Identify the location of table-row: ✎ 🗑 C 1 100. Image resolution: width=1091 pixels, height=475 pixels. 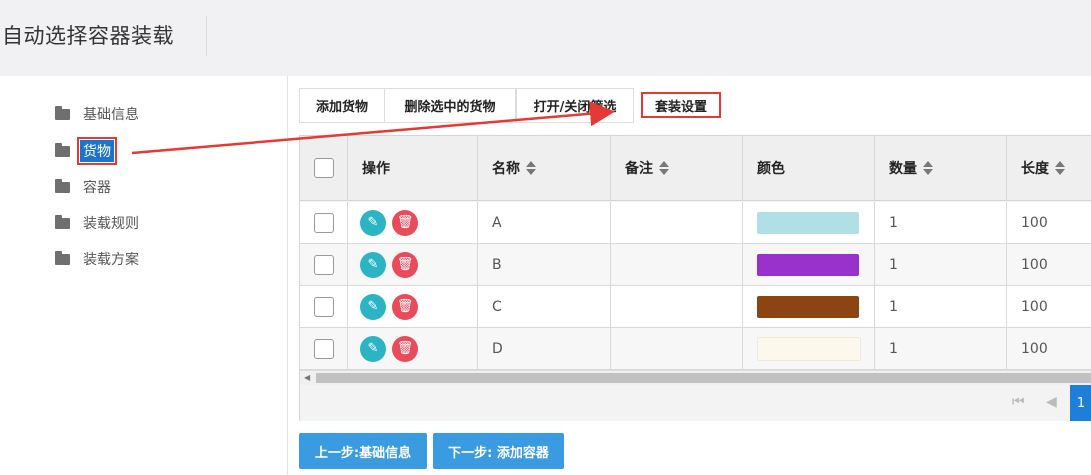
(695, 307).